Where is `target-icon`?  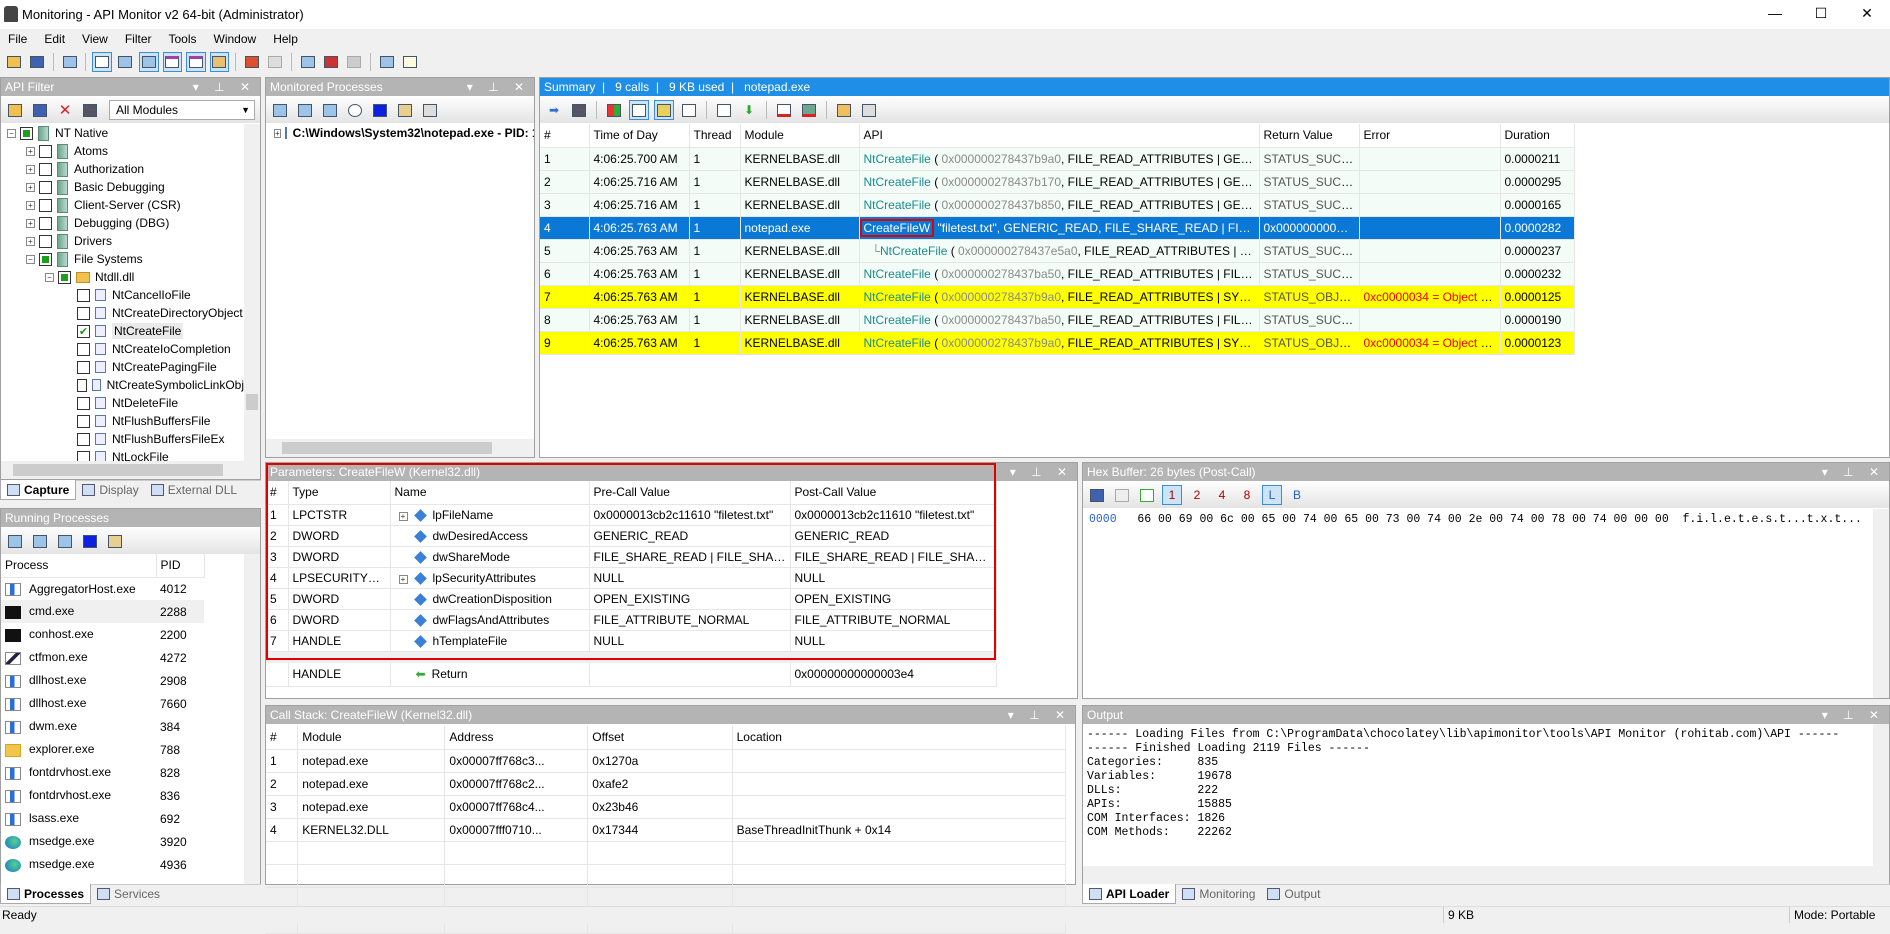
target-icon is located at coordinates (355, 110).